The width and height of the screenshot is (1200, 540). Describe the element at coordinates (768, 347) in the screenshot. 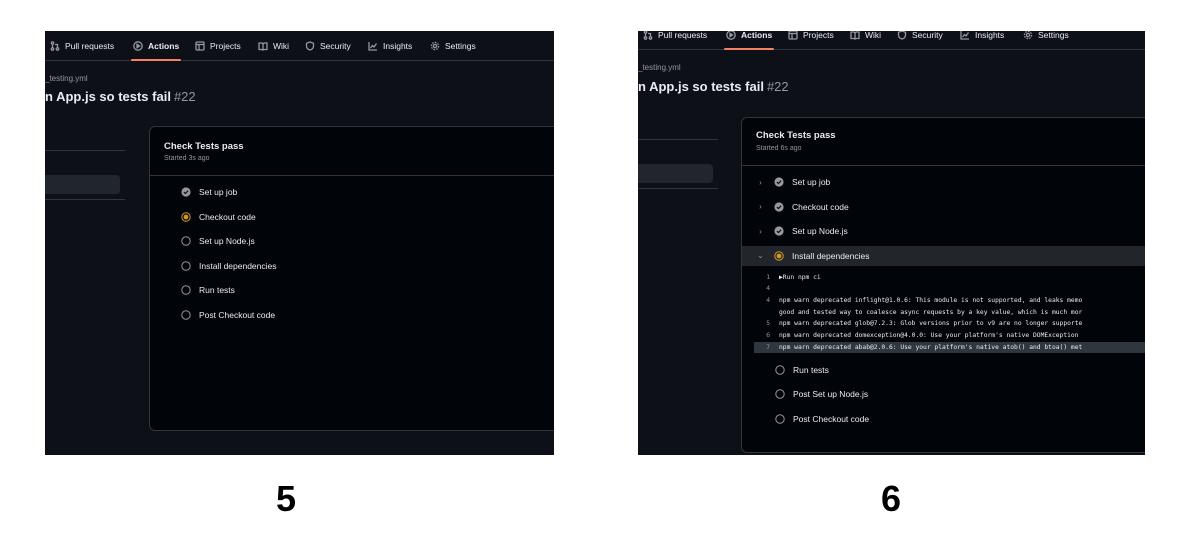

I see `log-line-number: 7` at that location.